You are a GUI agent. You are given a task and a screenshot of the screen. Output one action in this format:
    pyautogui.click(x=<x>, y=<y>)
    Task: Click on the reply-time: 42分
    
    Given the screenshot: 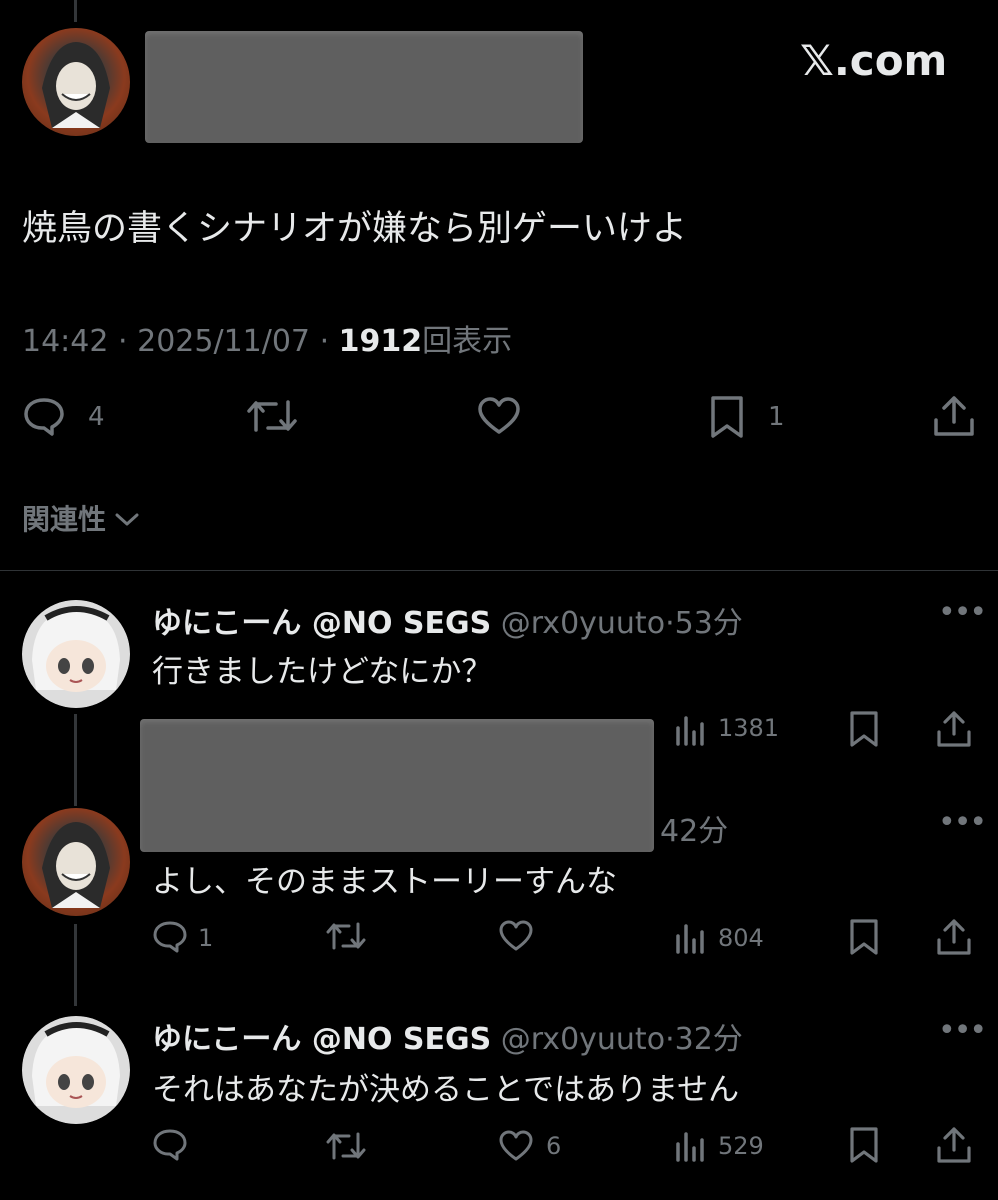 What is the action you would take?
    pyautogui.click(x=694, y=828)
    